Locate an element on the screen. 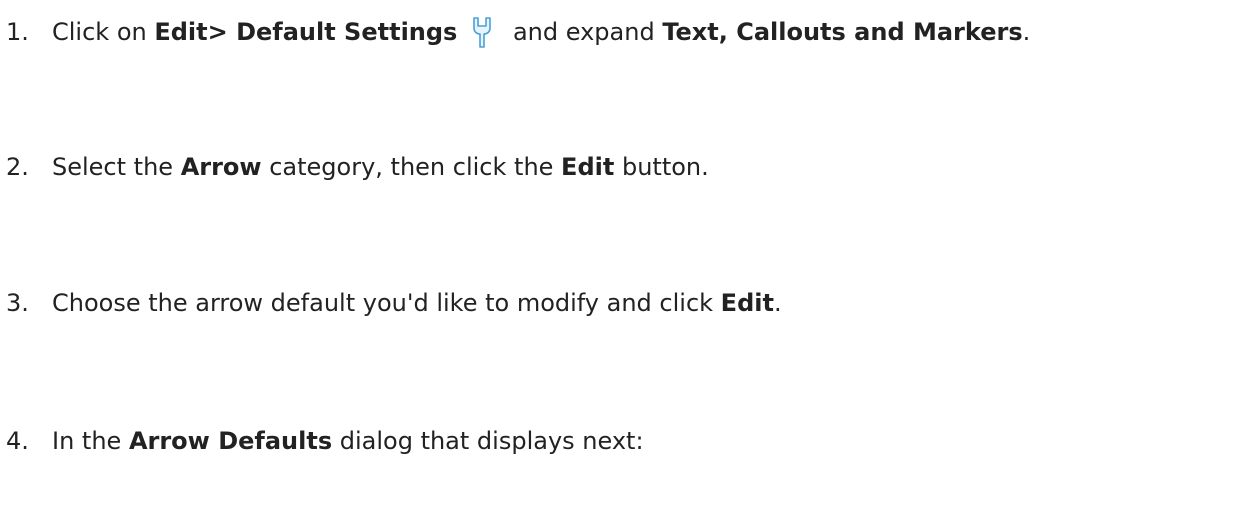 The width and height of the screenshot is (1240, 514). step-text: dialog that displays next: is located at coordinates (488, 441).